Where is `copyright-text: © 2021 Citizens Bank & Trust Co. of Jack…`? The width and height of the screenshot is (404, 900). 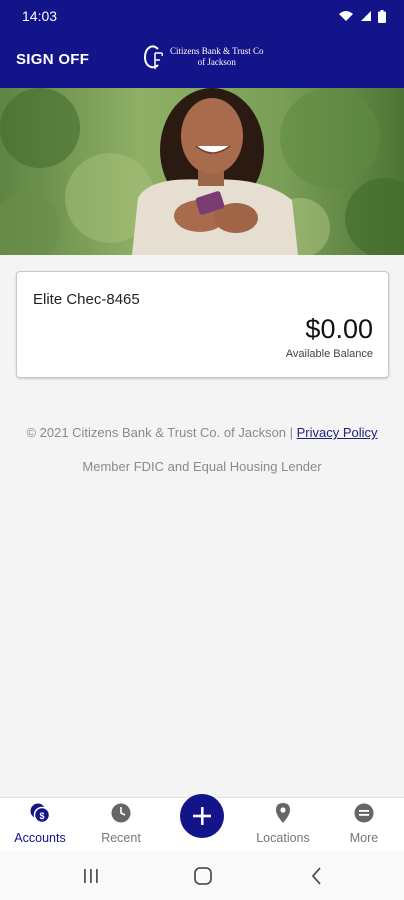 copyright-text: © 2021 Citizens Bank & Trust Co. of Jack… is located at coordinates (160, 432).